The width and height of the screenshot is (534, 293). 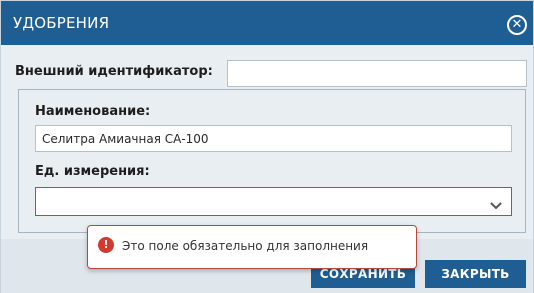 What do you see at coordinates (517, 25) in the screenshot?
I see `close-icon: ✕` at bounding box center [517, 25].